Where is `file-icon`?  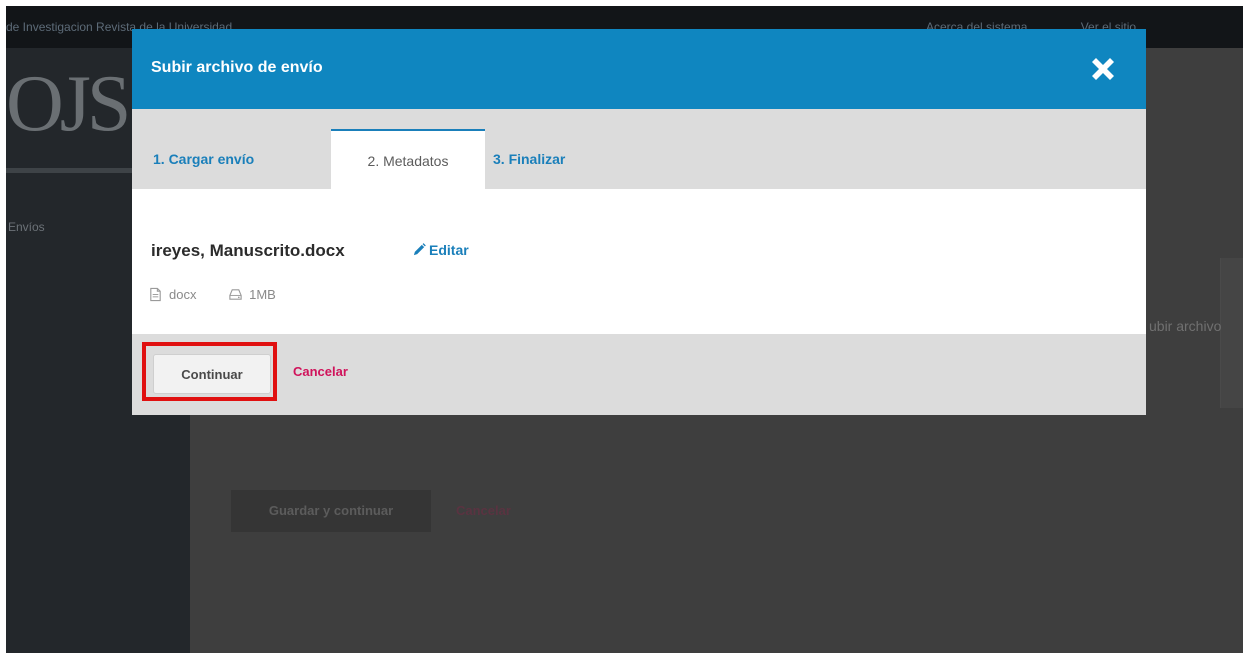
file-icon is located at coordinates (155, 294).